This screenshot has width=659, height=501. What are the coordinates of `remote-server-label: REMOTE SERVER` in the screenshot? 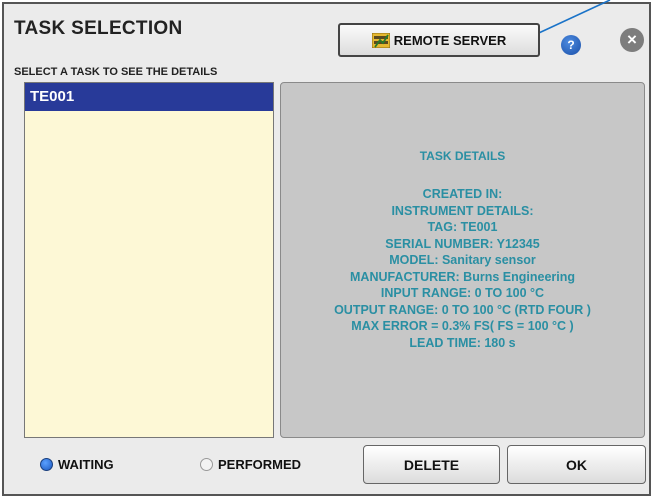 It's located at (450, 40).